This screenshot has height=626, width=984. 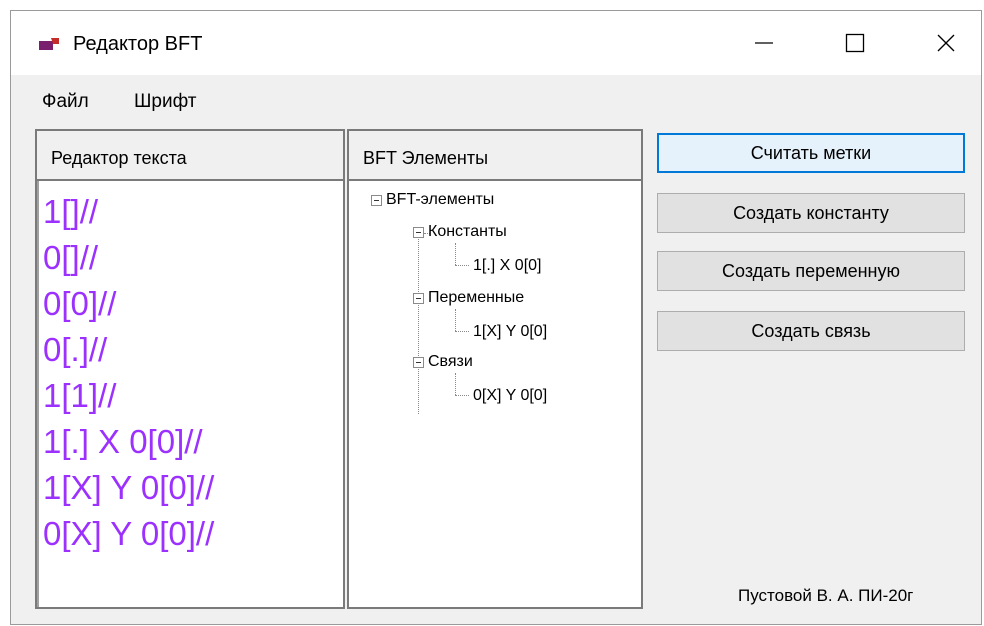 What do you see at coordinates (190, 156) in the screenshot?
I see `text-editor-header: Редактор текста` at bounding box center [190, 156].